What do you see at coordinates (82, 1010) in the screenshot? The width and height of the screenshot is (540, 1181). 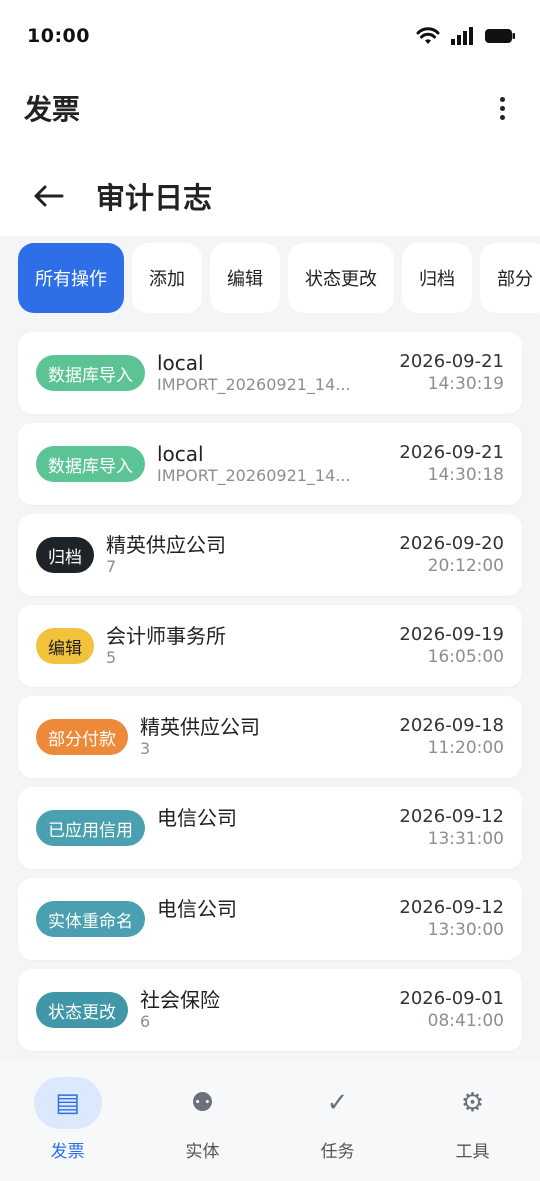 I see `action-badge: 状态更改` at bounding box center [82, 1010].